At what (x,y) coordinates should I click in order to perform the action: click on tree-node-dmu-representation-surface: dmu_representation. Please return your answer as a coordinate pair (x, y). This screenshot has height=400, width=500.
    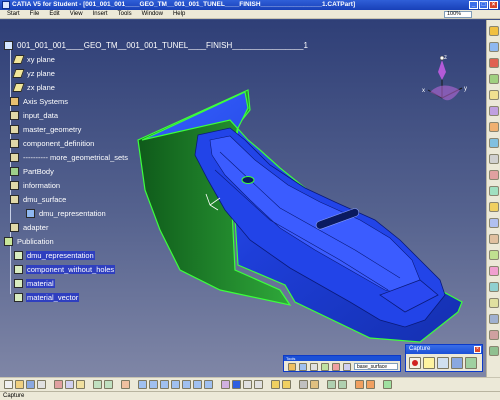
    Looking at the image, I should click on (66, 213).